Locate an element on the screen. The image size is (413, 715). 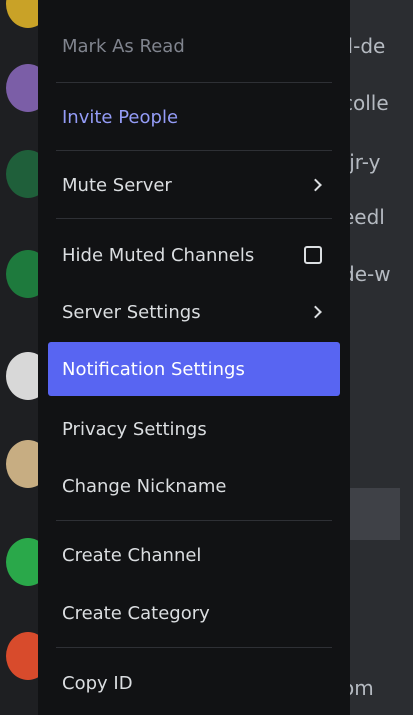
menu-item-server-settings: Server Settings is located at coordinates (193, 312).